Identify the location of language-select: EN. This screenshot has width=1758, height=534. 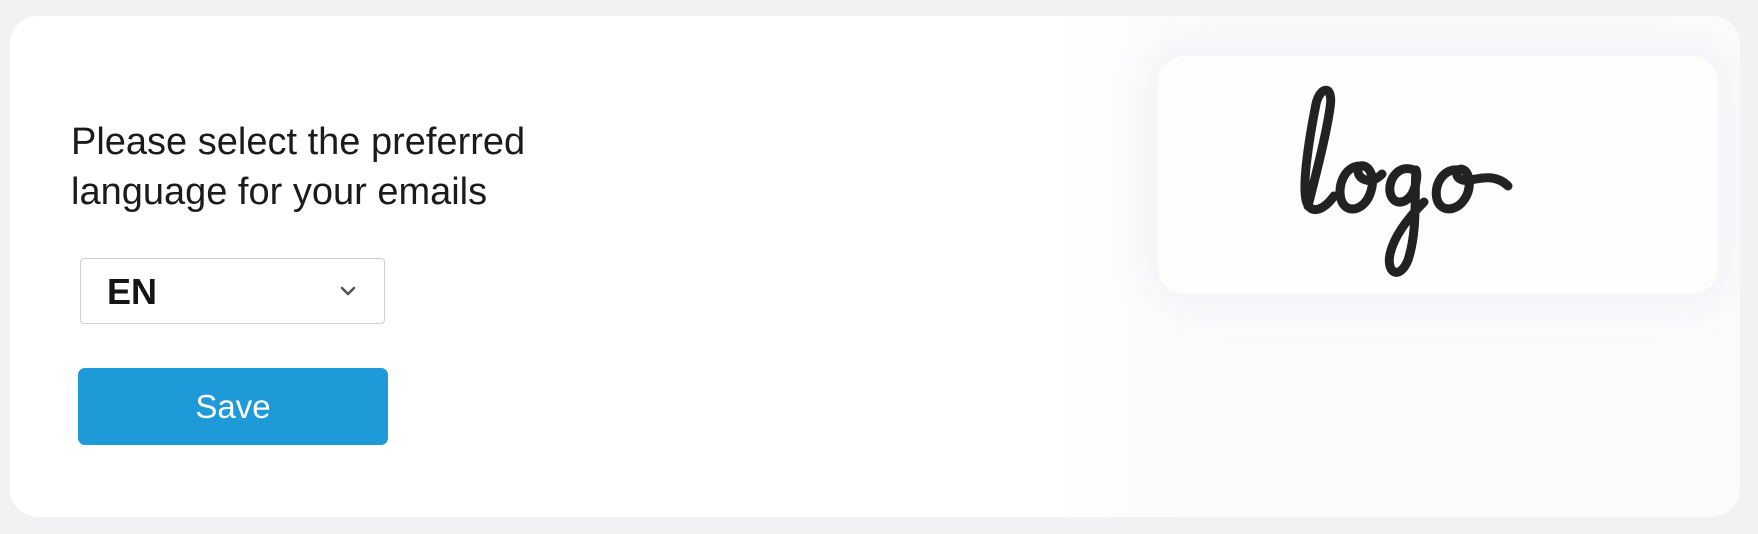
(232, 291).